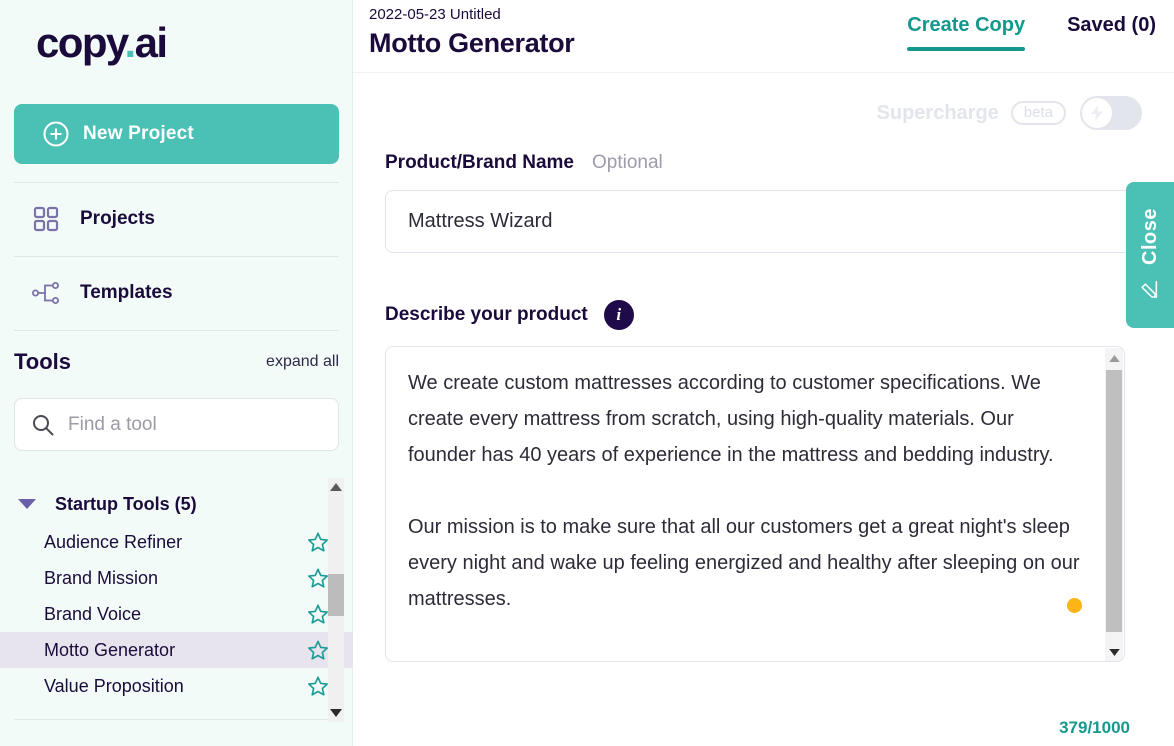 The height and width of the screenshot is (746, 1174). What do you see at coordinates (43, 361) in the screenshot?
I see `tools-title: Tools` at bounding box center [43, 361].